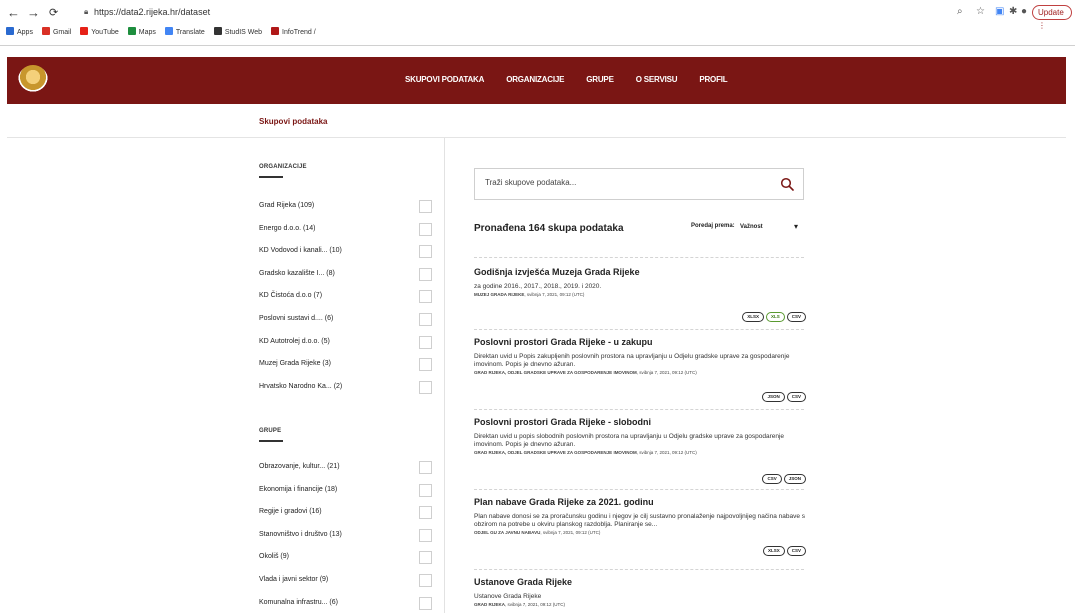 This screenshot has width=1075, height=613. What do you see at coordinates (345, 252) in the screenshot?
I see `facet-item: KD Vodovod i kanali... (10)` at bounding box center [345, 252].